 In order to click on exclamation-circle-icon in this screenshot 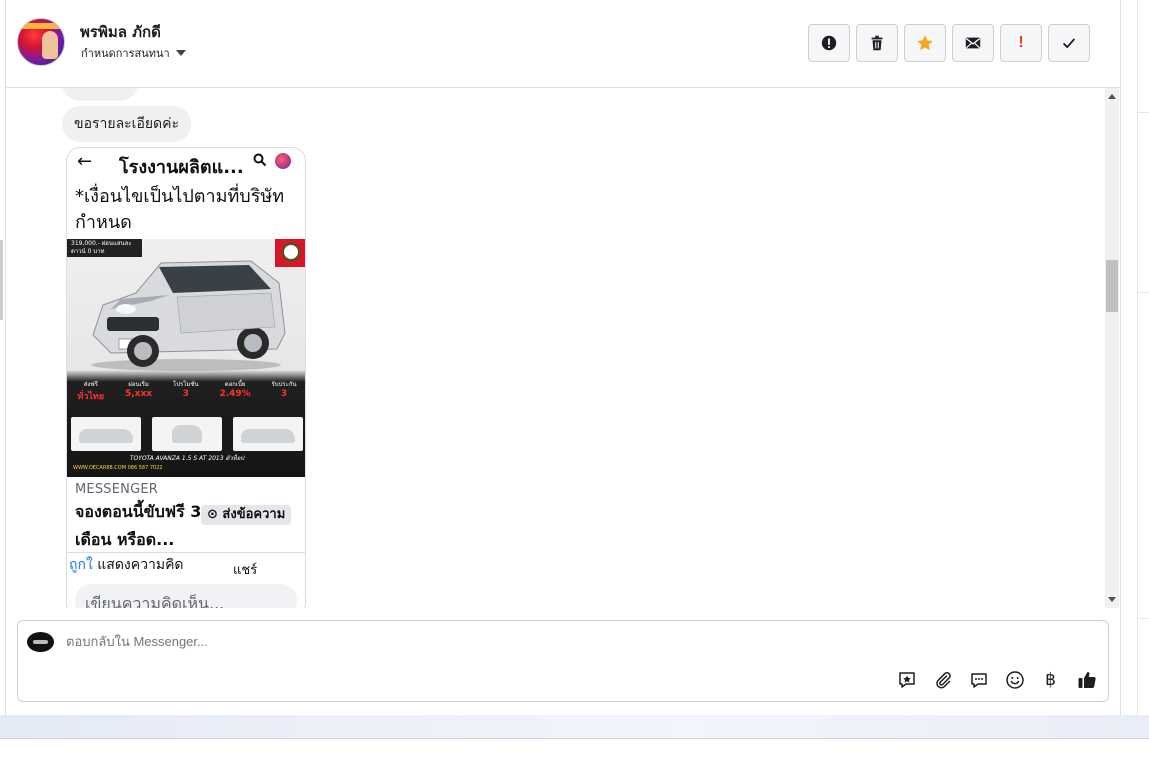, I will do `click(829, 43)`.